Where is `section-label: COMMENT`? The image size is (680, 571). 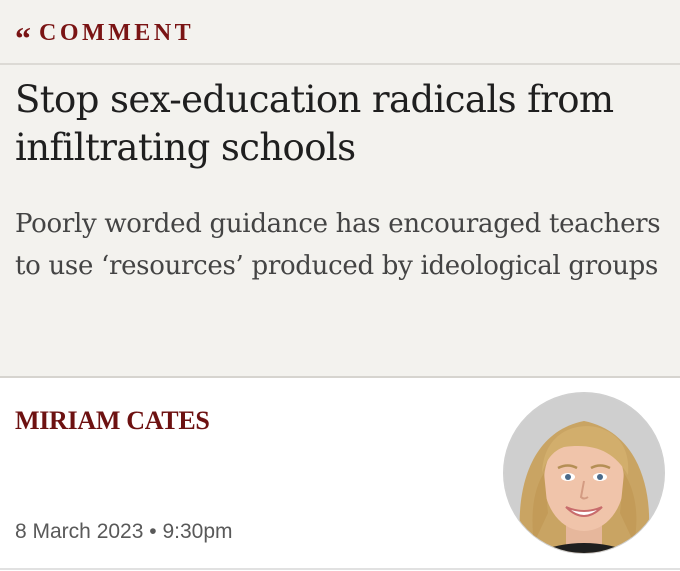 section-label: COMMENT is located at coordinates (116, 33).